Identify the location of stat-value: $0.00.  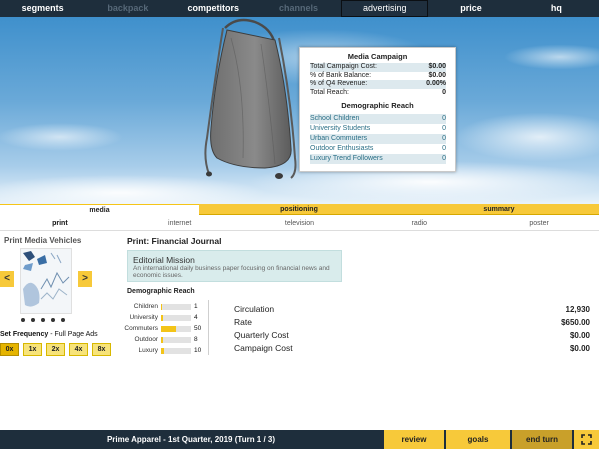
(579, 348).